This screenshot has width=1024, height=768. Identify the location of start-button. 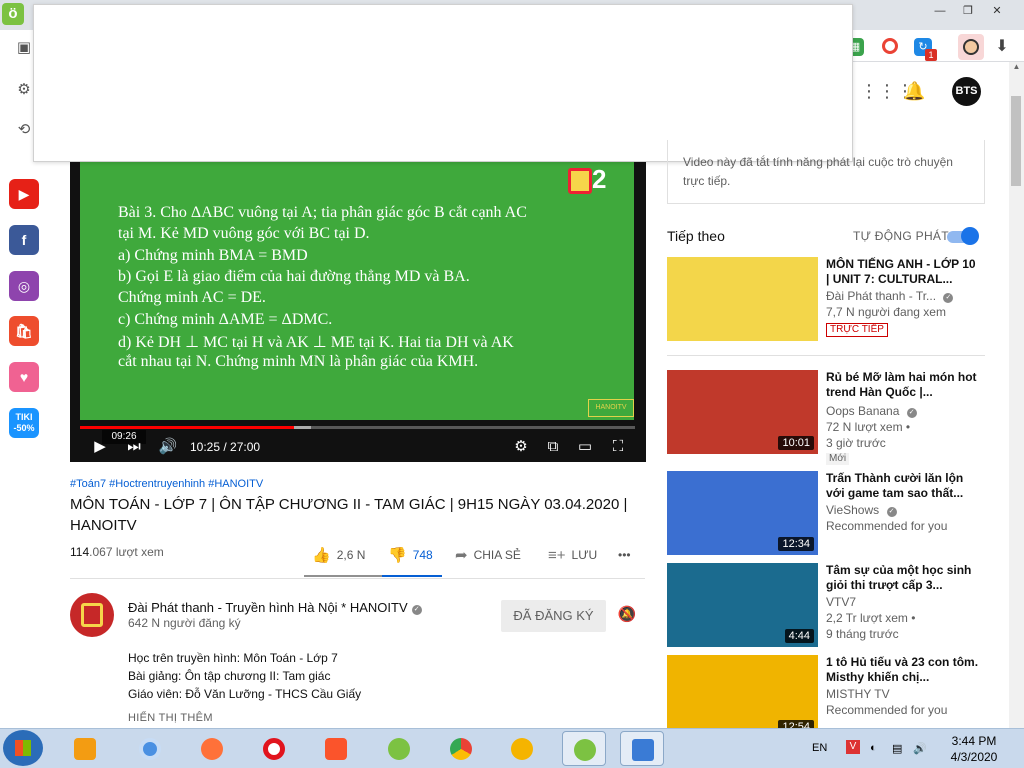
(23, 748).